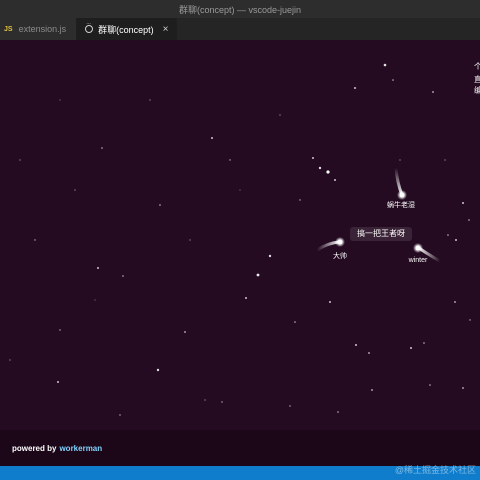 Image resolution: width=480 pixels, height=480 pixels. Describe the element at coordinates (401, 205) in the screenshot. I see `user-name-label: 蜗牛老湿` at that location.